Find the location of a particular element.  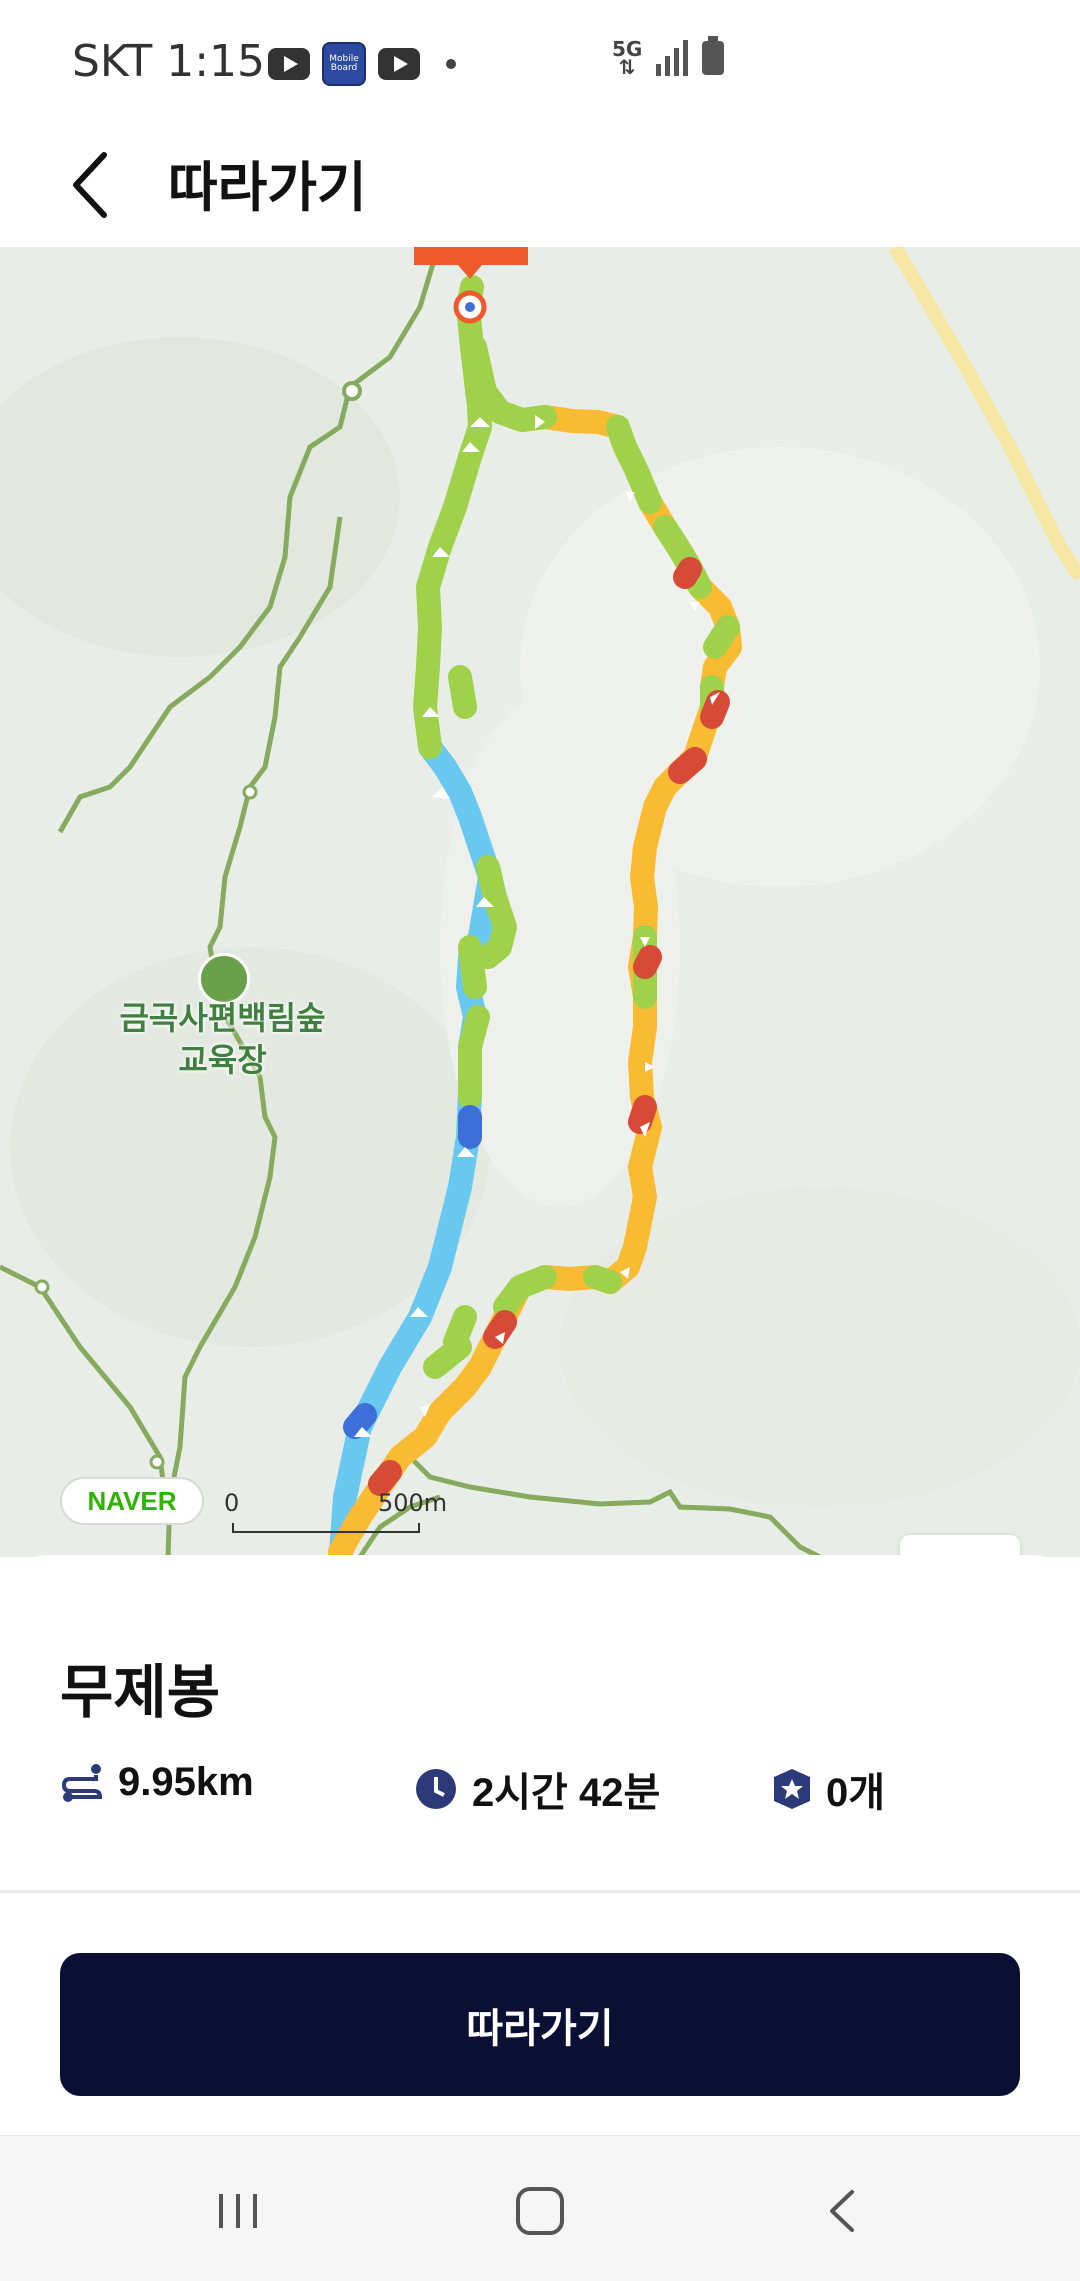

battery-icon is located at coordinates (713, 55).